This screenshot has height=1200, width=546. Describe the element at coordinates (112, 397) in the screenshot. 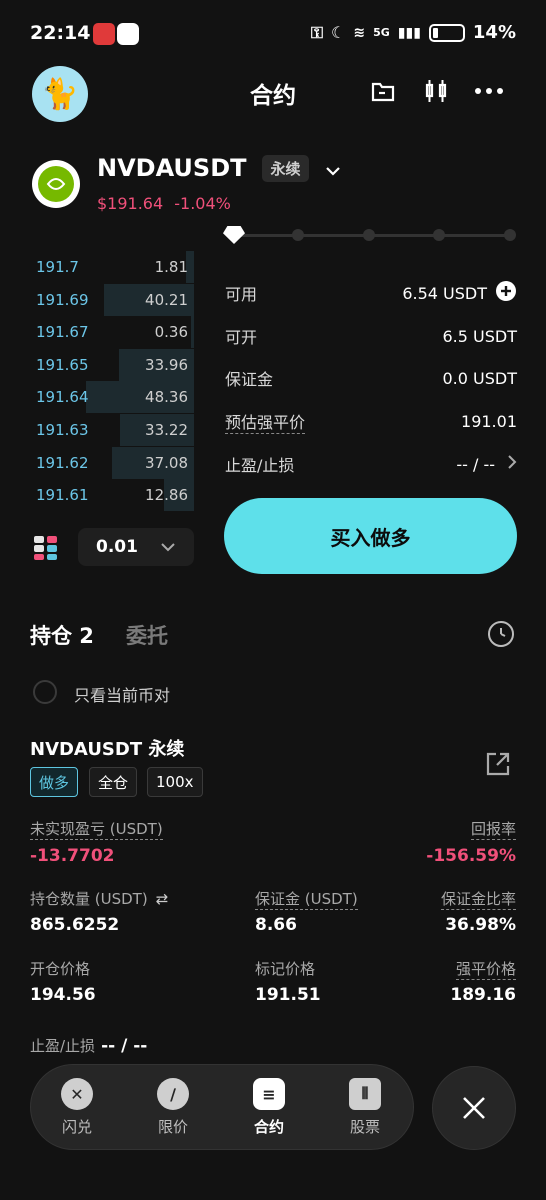

I see `orderbook-row: 191.64 48.36` at that location.